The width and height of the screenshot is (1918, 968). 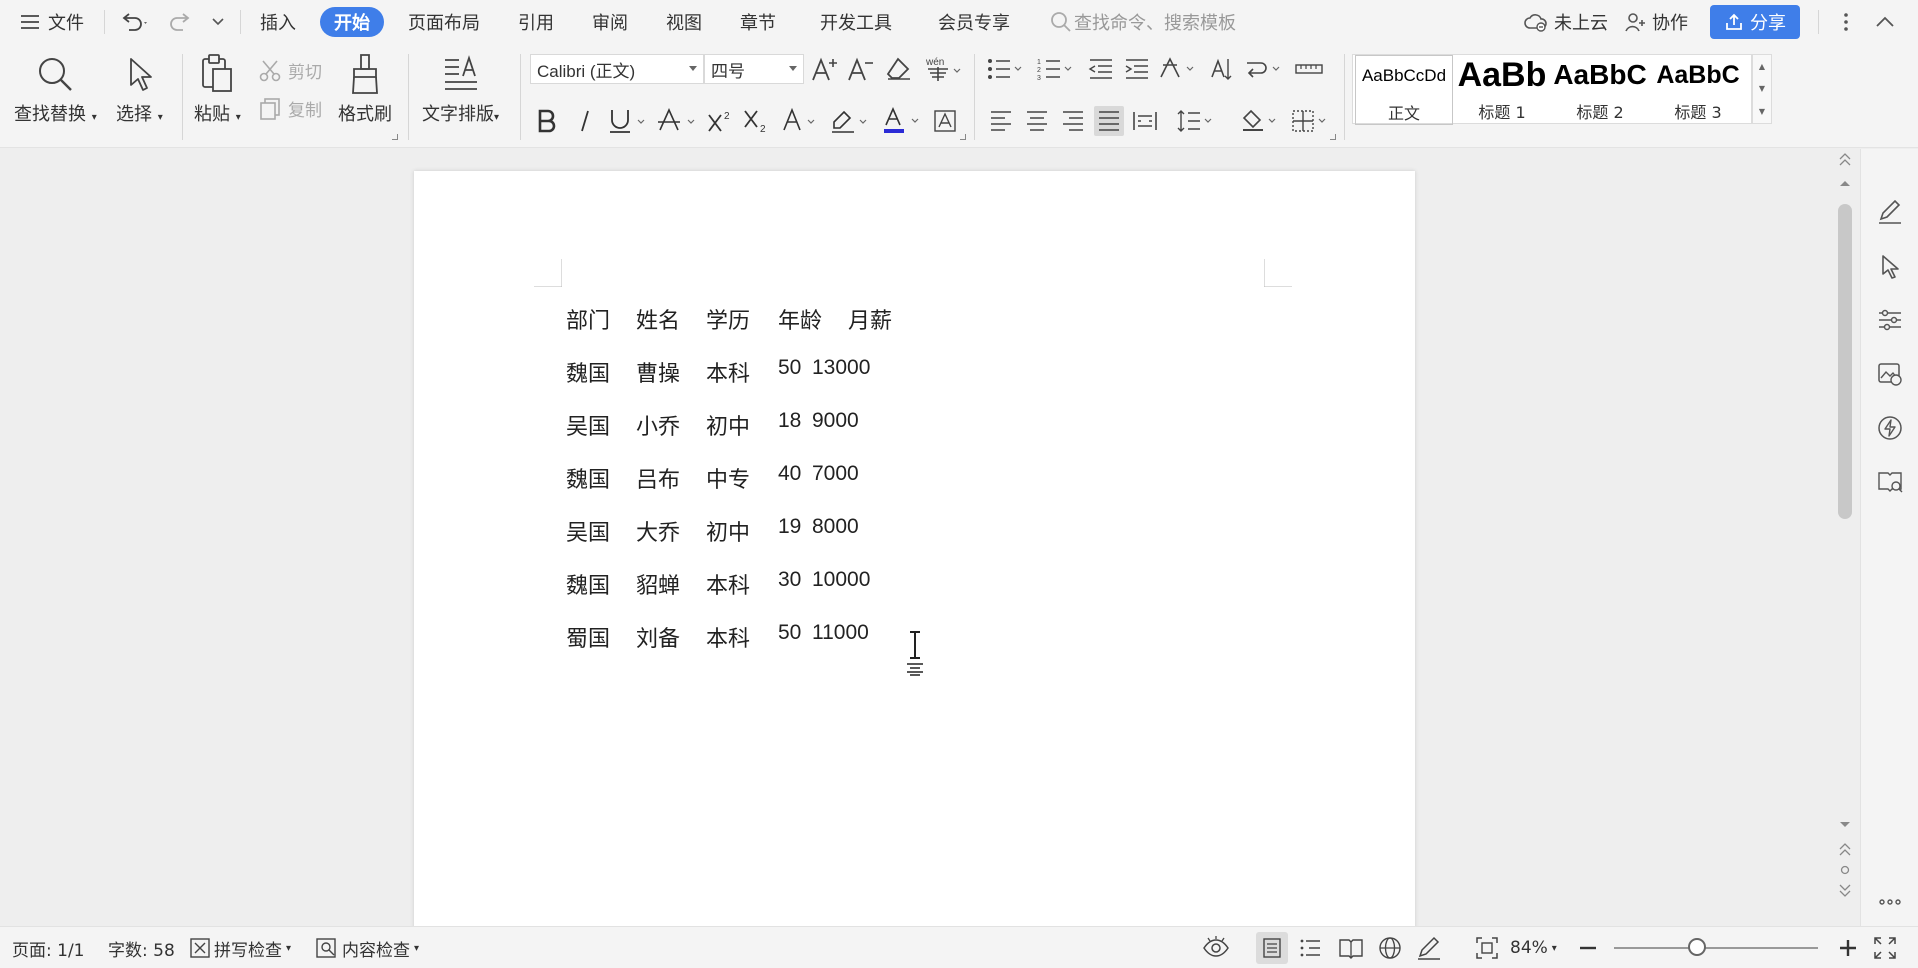 What do you see at coordinates (1196, 121) in the screenshot?
I see `line-spacing-button` at bounding box center [1196, 121].